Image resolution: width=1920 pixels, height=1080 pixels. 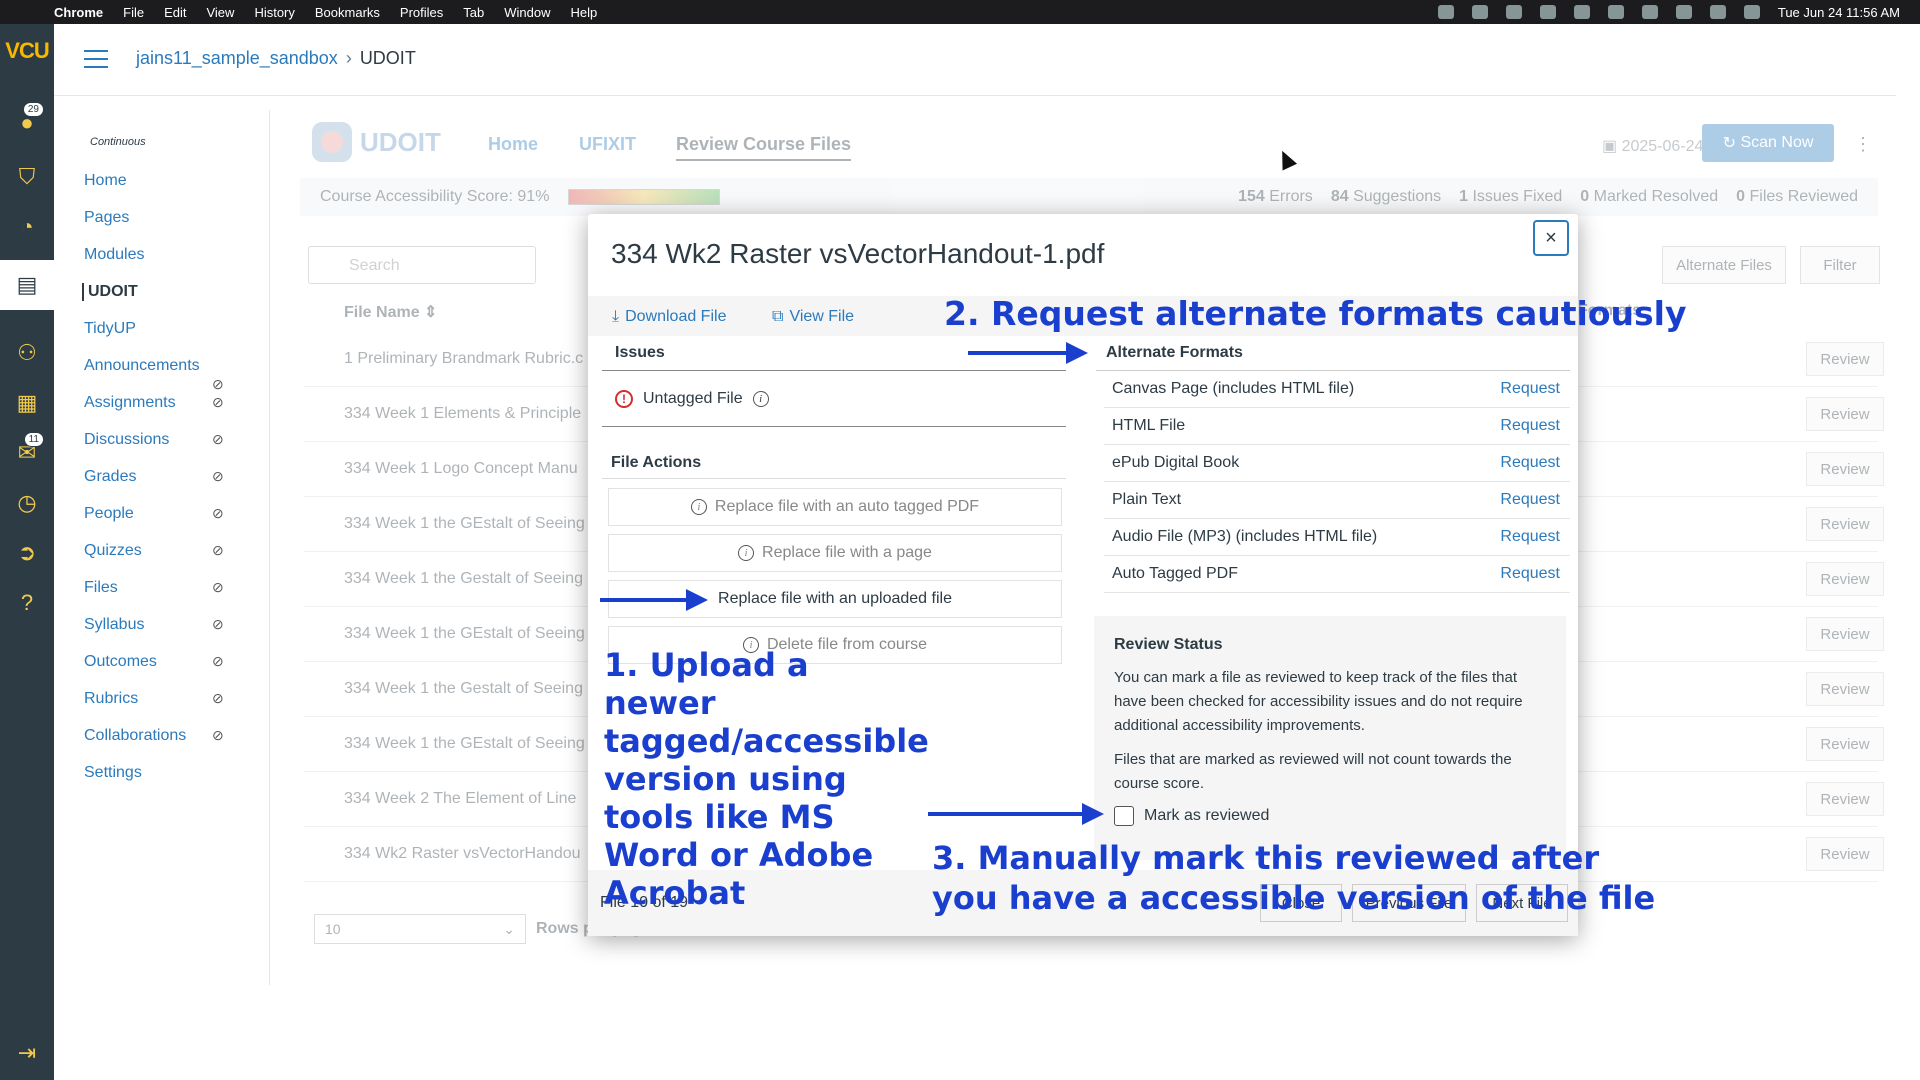 What do you see at coordinates (126, 440) in the screenshot?
I see `course-nav-discussions: Discussions` at bounding box center [126, 440].